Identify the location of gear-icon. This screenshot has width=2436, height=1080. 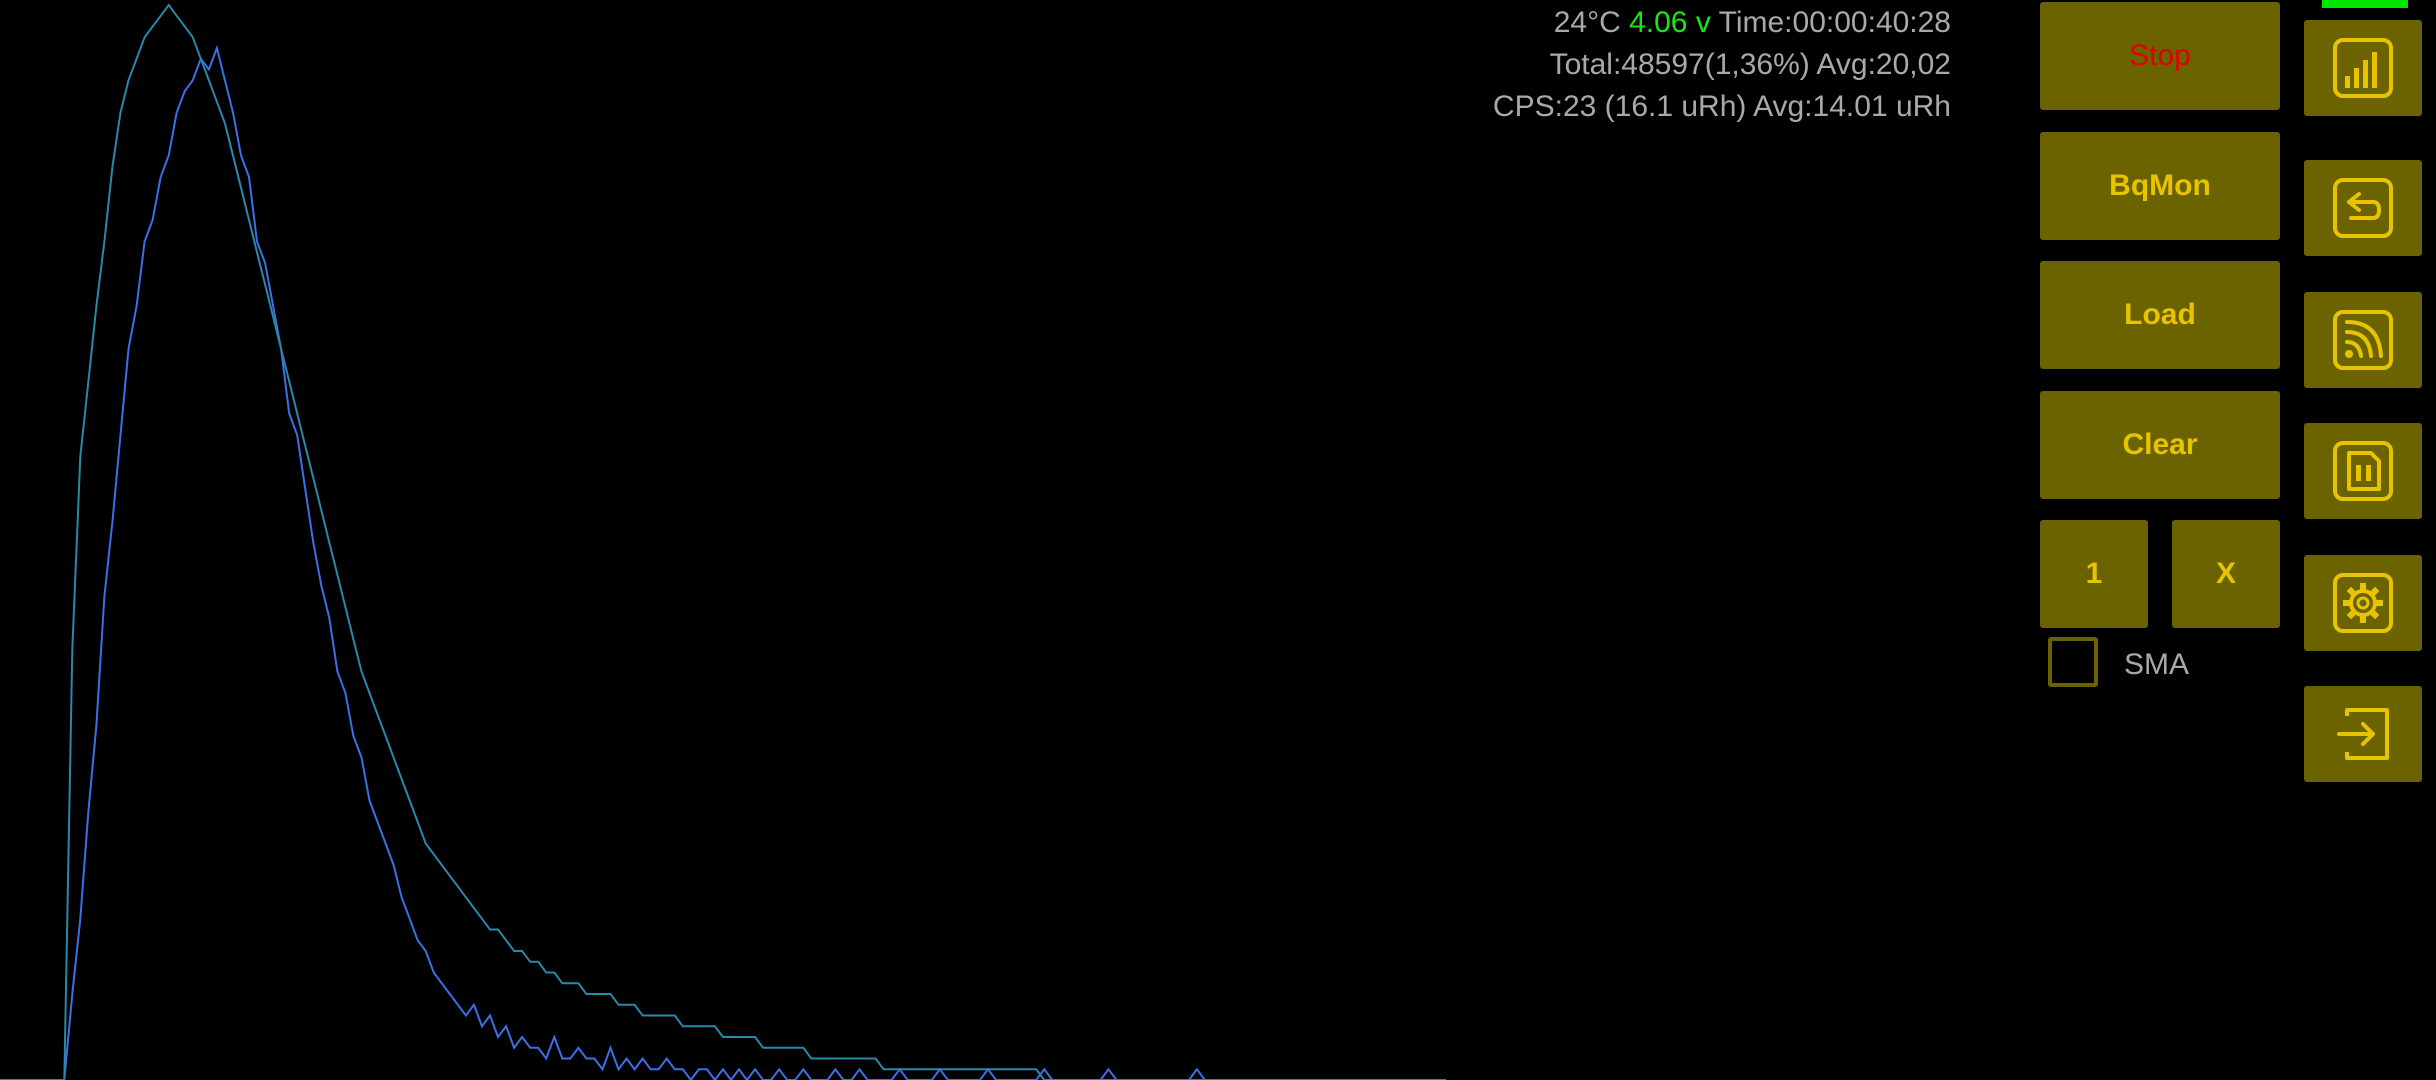
(2363, 603).